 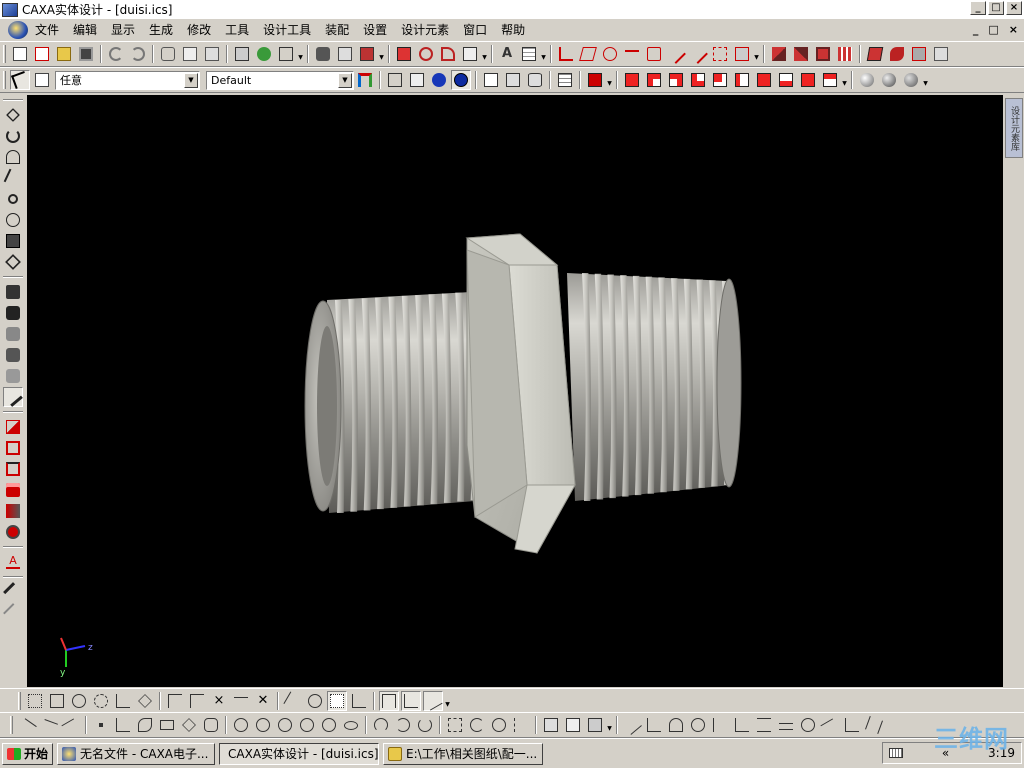 What do you see at coordinates (13, 613) in the screenshot?
I see `paint-icon` at bounding box center [13, 613].